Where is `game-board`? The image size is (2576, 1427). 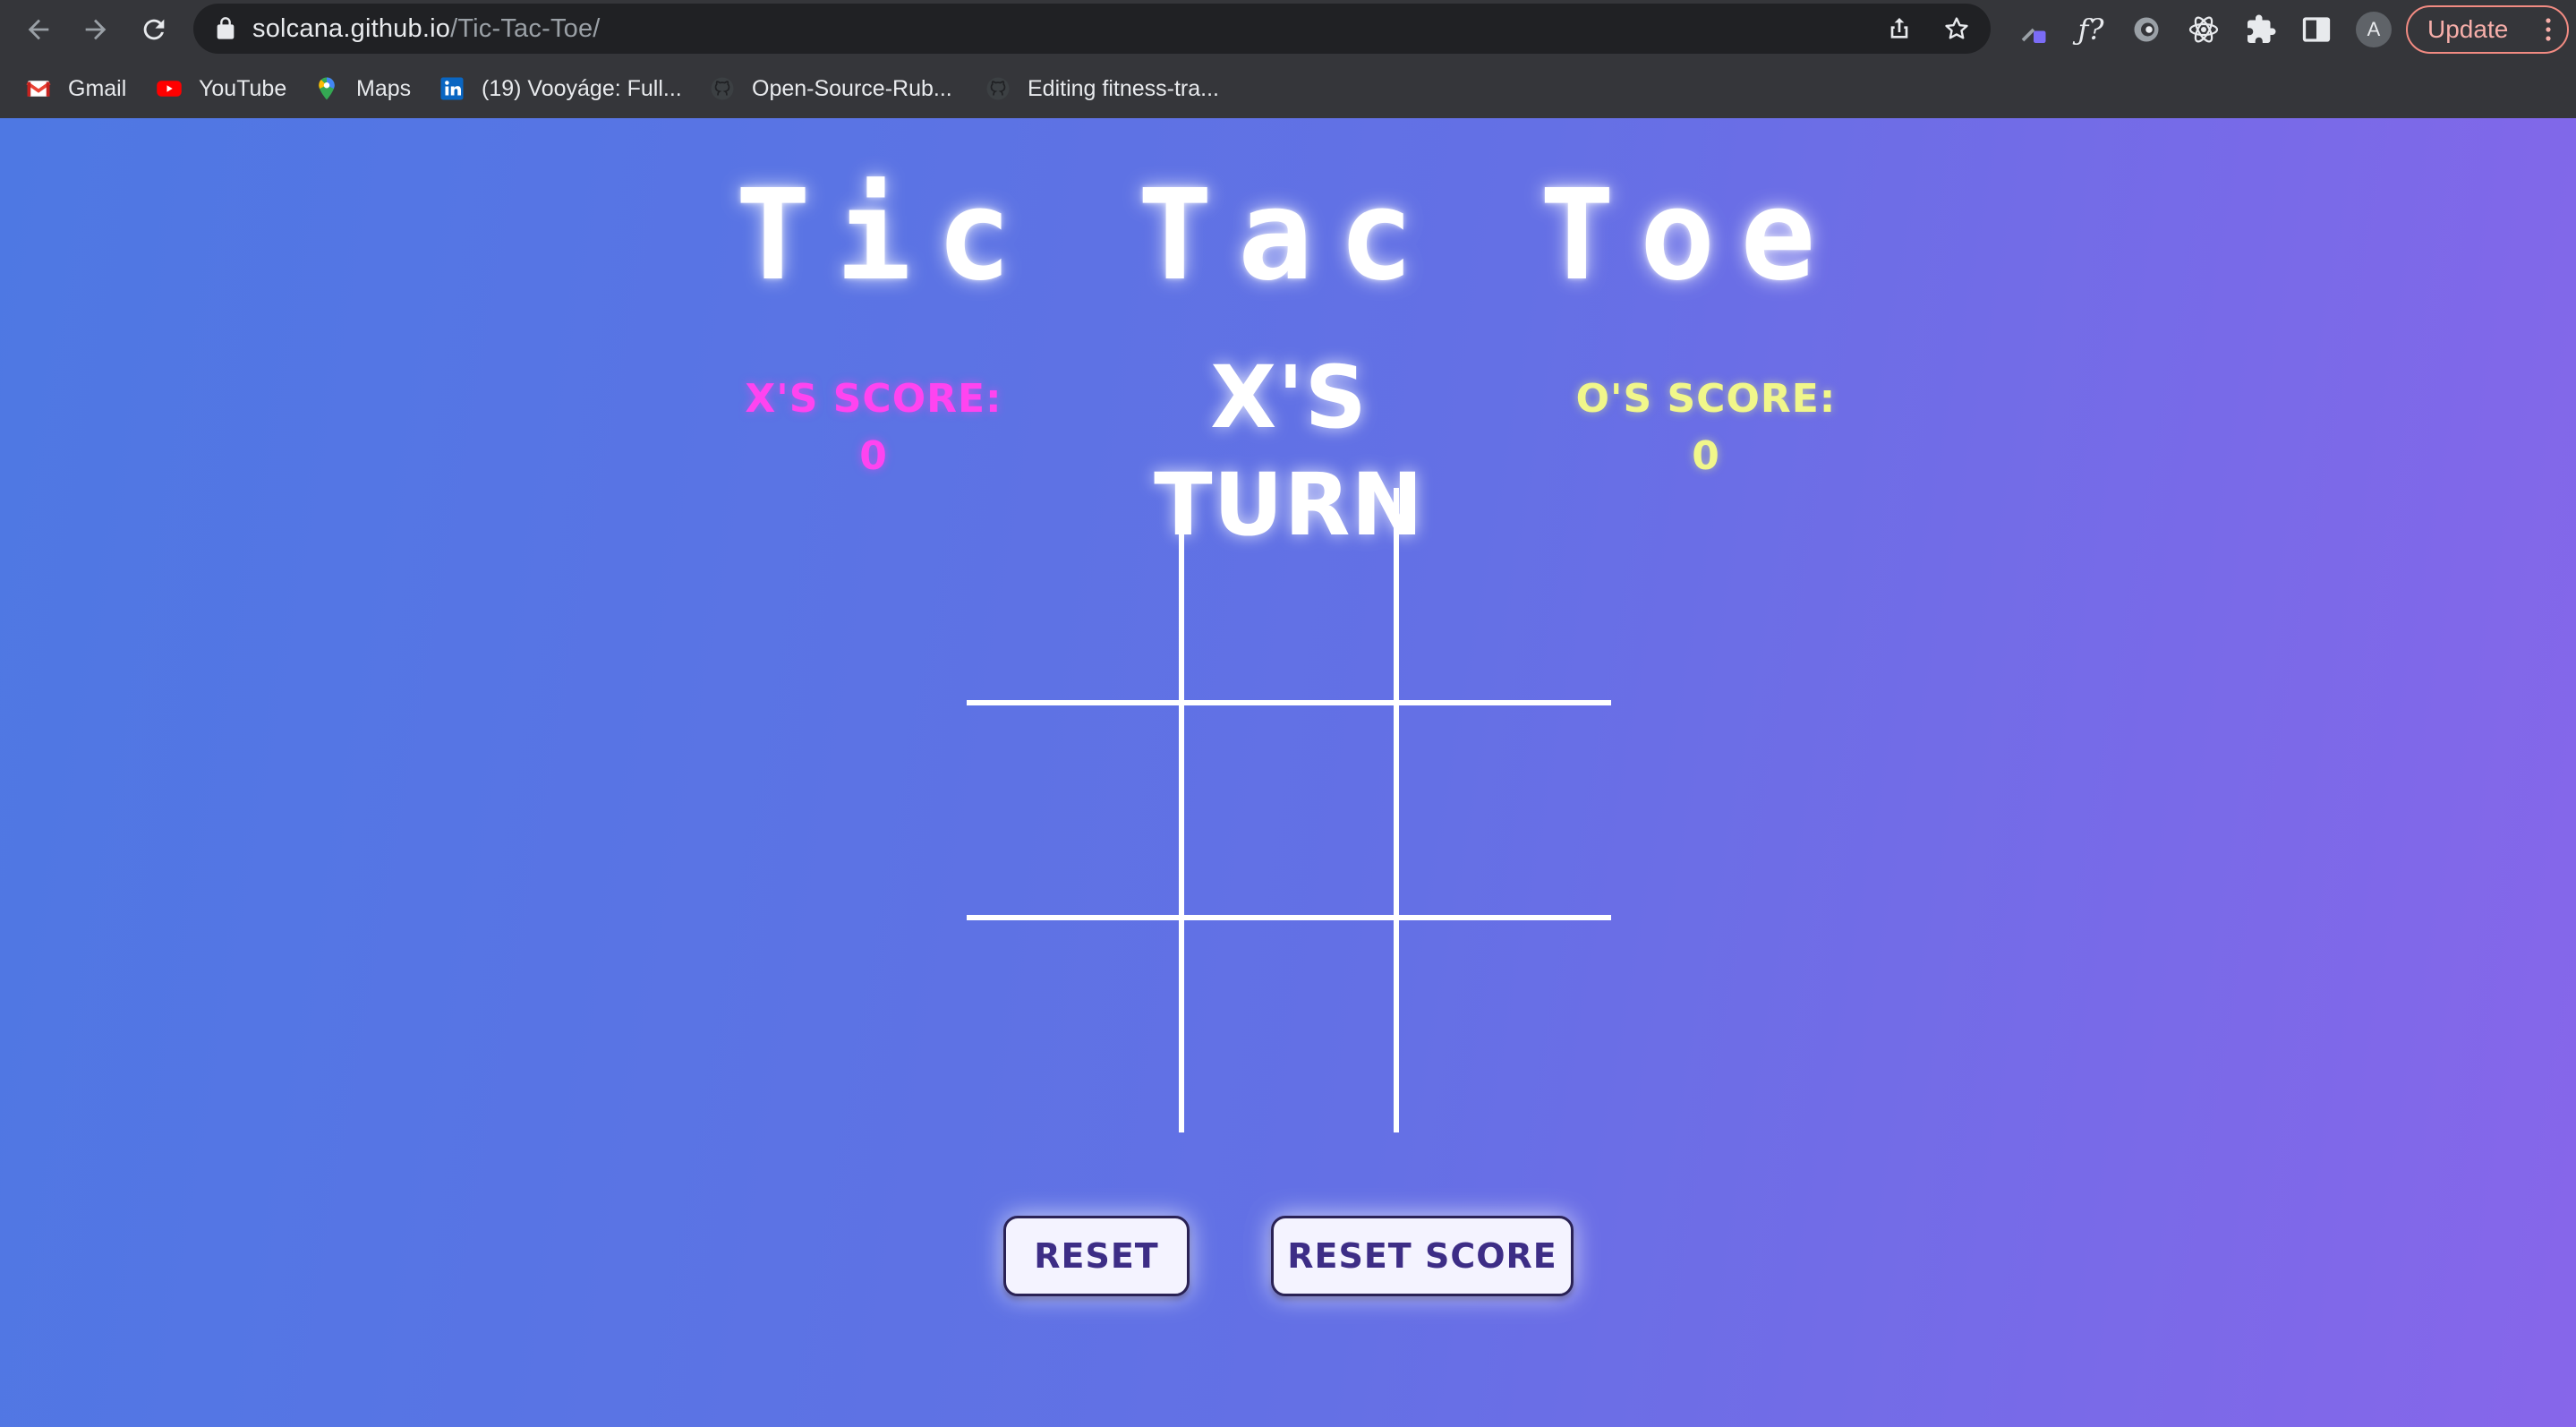
game-board is located at coordinates (1289, 810).